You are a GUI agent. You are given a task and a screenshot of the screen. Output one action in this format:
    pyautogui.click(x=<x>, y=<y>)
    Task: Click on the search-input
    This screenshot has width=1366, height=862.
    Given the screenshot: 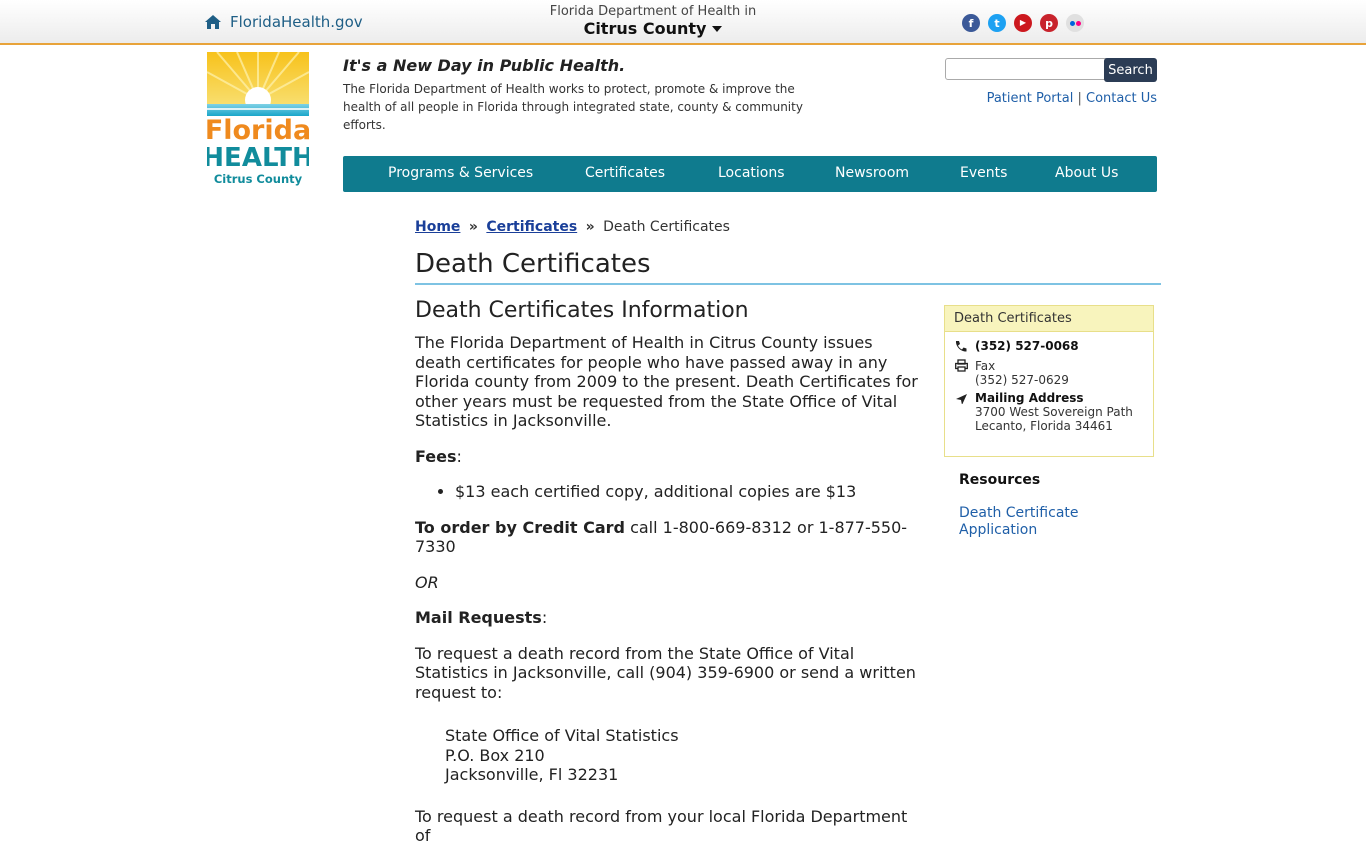 What is the action you would take?
    pyautogui.click(x=1030, y=69)
    